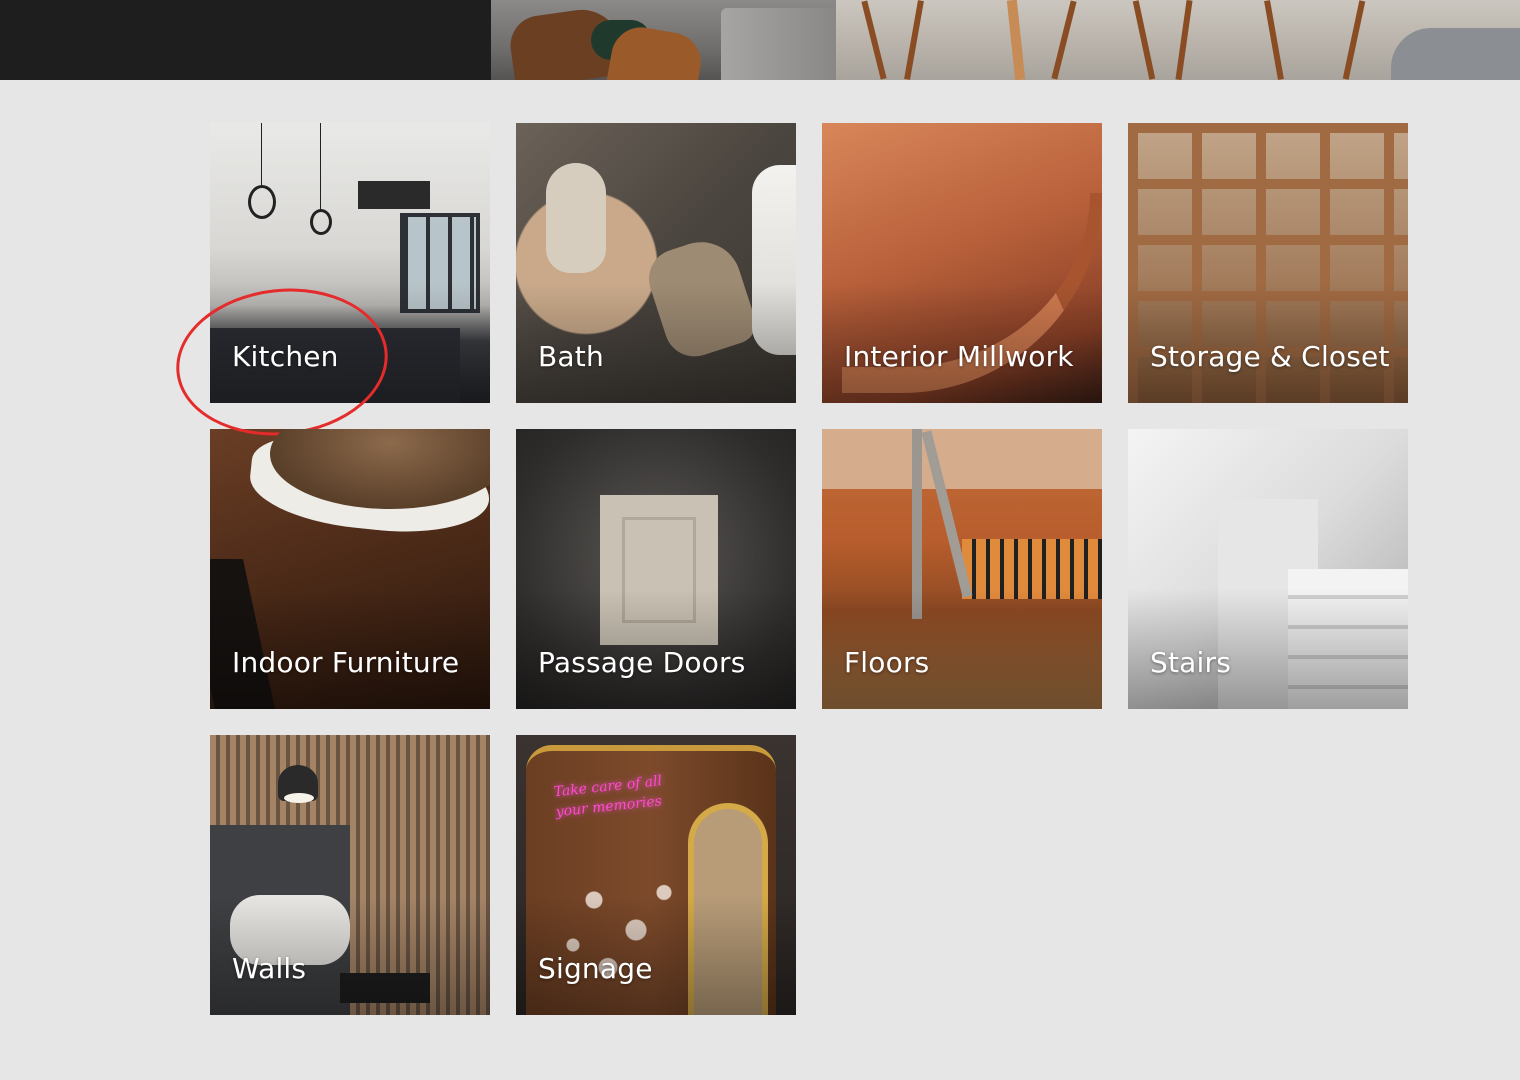 Image resolution: width=1520 pixels, height=1080 pixels. I want to click on category-label: Floors, so click(887, 662).